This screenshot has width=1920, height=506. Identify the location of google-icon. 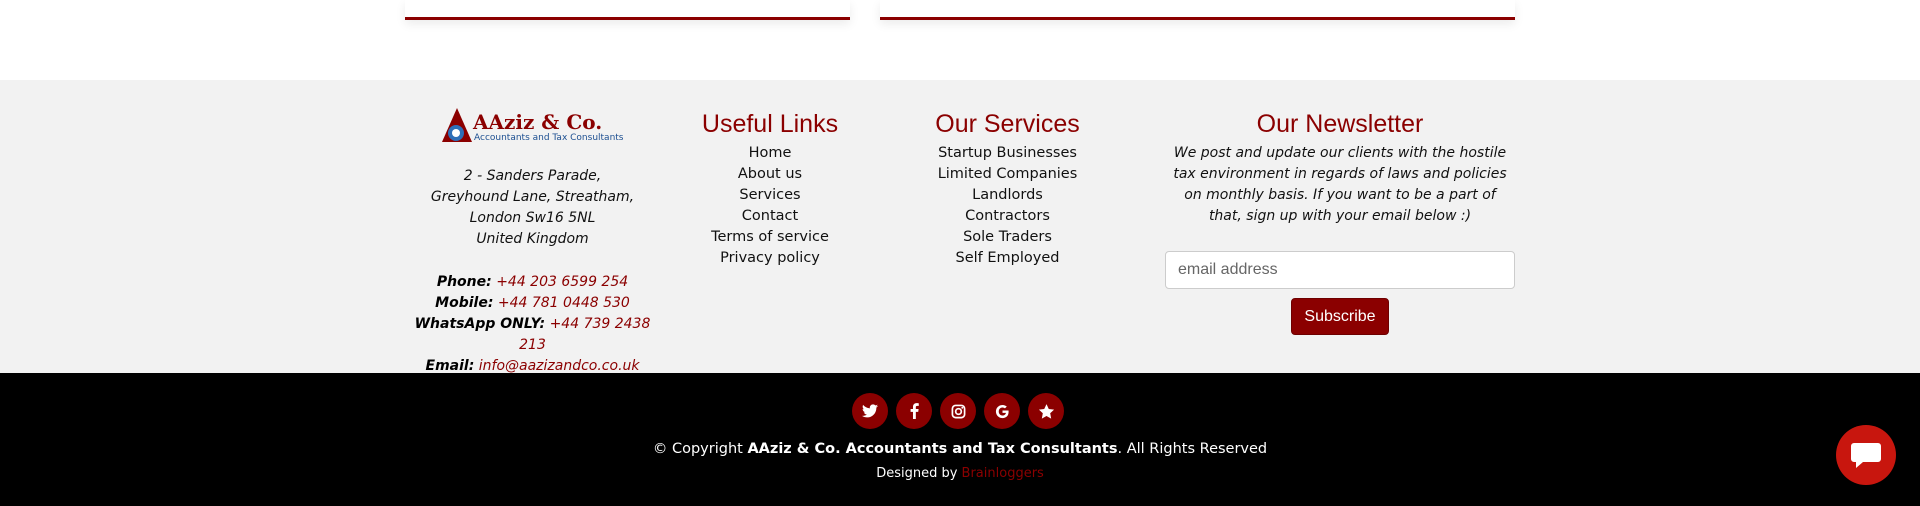
(1002, 411).